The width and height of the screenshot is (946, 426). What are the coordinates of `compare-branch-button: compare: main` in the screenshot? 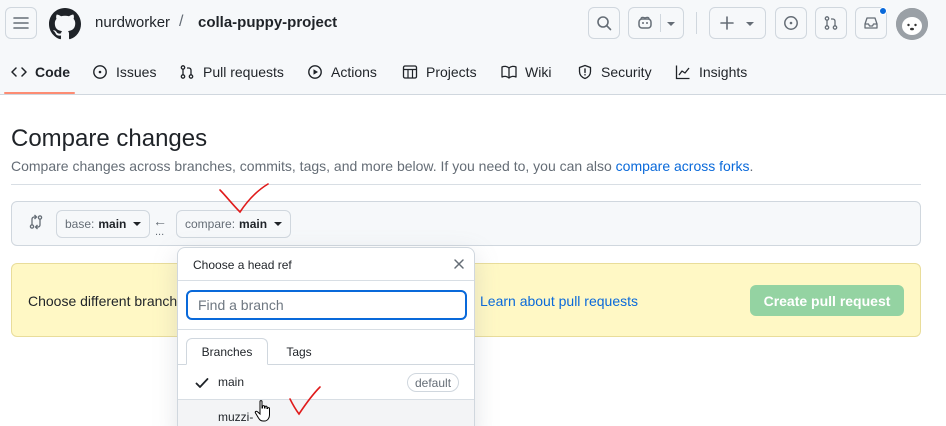 It's located at (234, 224).